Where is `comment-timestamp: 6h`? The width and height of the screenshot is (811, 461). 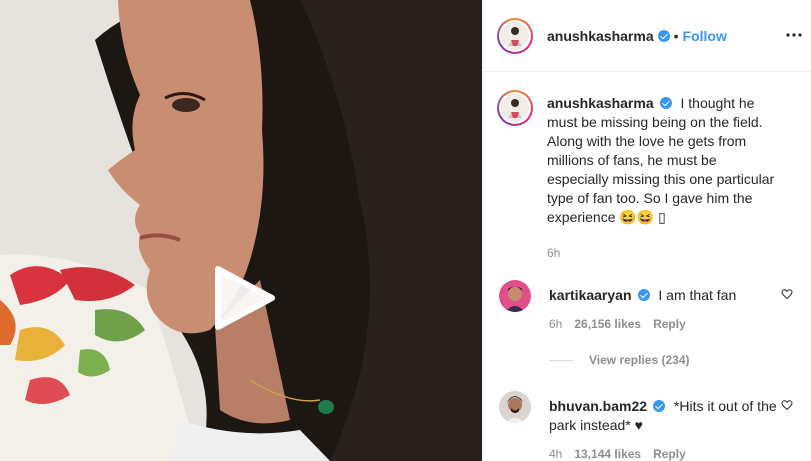
comment-timestamp: 6h is located at coordinates (555, 324).